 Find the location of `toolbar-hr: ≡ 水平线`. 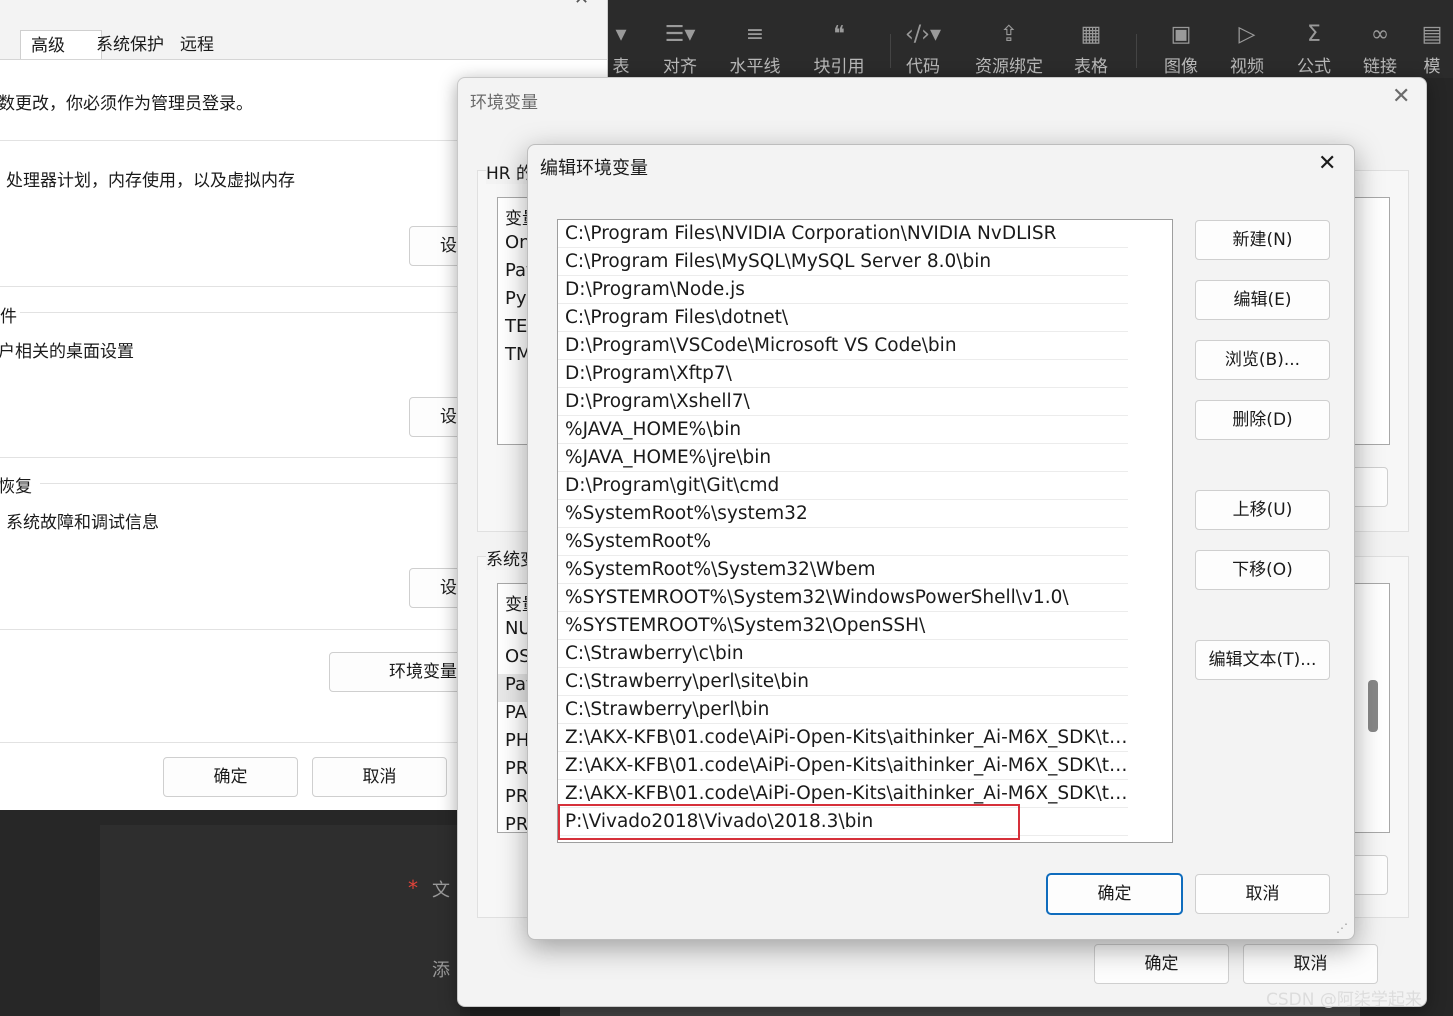

toolbar-hr: ≡ 水平线 is located at coordinates (755, 47).